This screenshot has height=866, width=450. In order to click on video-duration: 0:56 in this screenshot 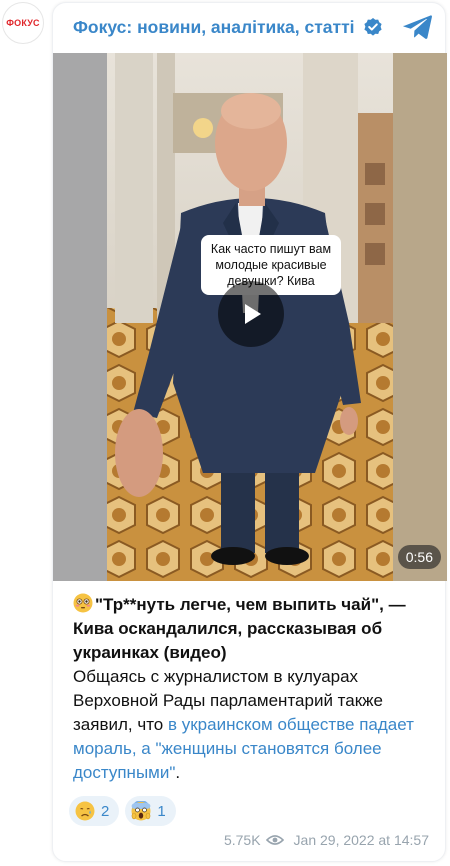, I will do `click(419, 557)`.